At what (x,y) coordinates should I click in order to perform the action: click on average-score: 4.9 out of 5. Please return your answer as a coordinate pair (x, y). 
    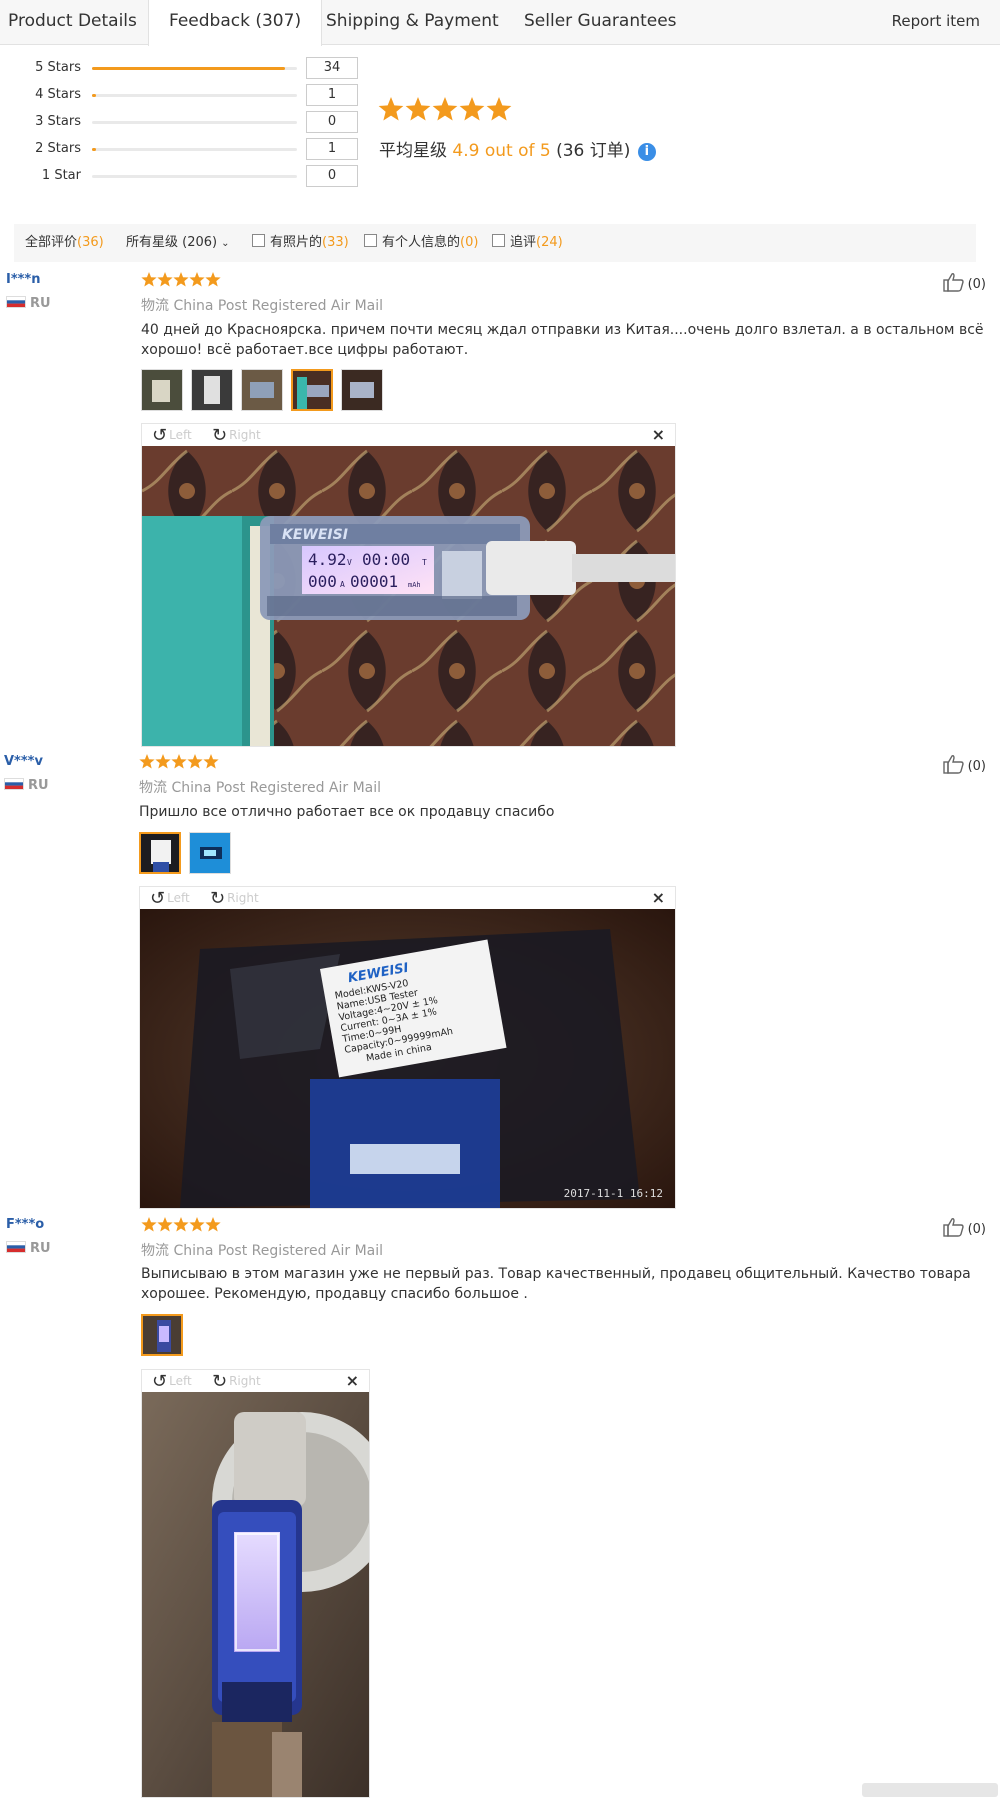
    Looking at the image, I should click on (501, 151).